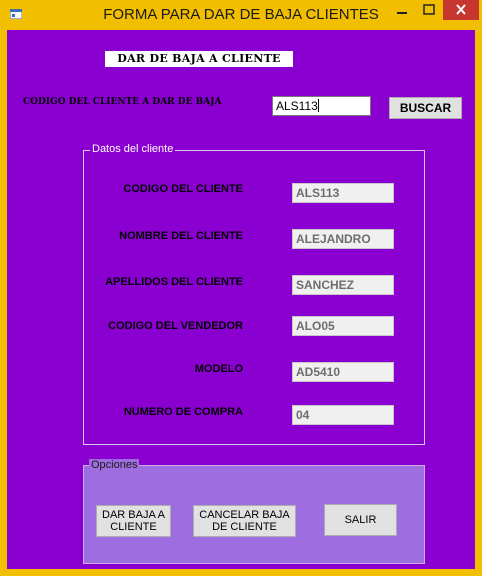 This screenshot has height=576, width=482. I want to click on client-code-field: ALS113, so click(343, 193).